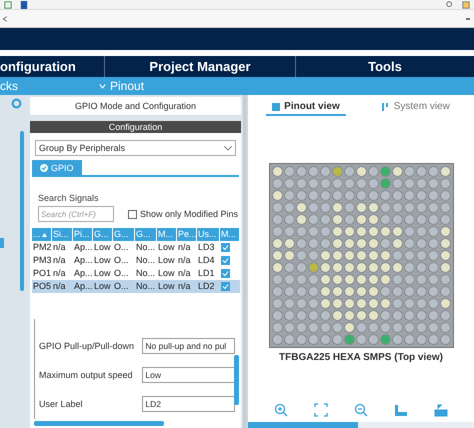 This screenshot has width=474, height=428. I want to click on chevron-left-icon, so click(5, 18).